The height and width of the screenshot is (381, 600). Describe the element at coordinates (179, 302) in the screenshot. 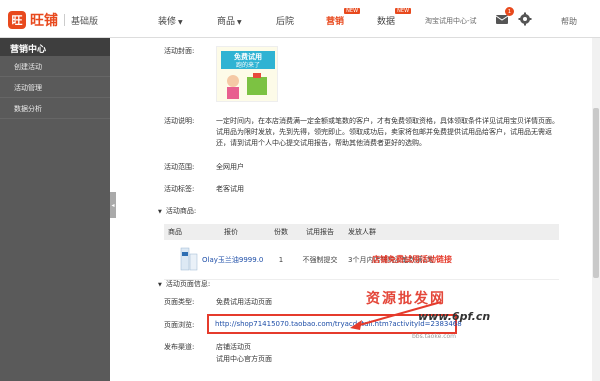

I see `page-type-label: 页面类型:` at that location.